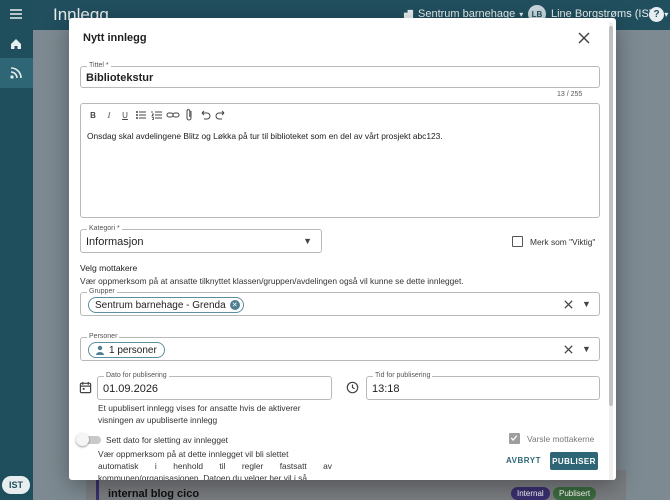  What do you see at coordinates (530, 493) in the screenshot?
I see `internal-badge: Internal` at bounding box center [530, 493].